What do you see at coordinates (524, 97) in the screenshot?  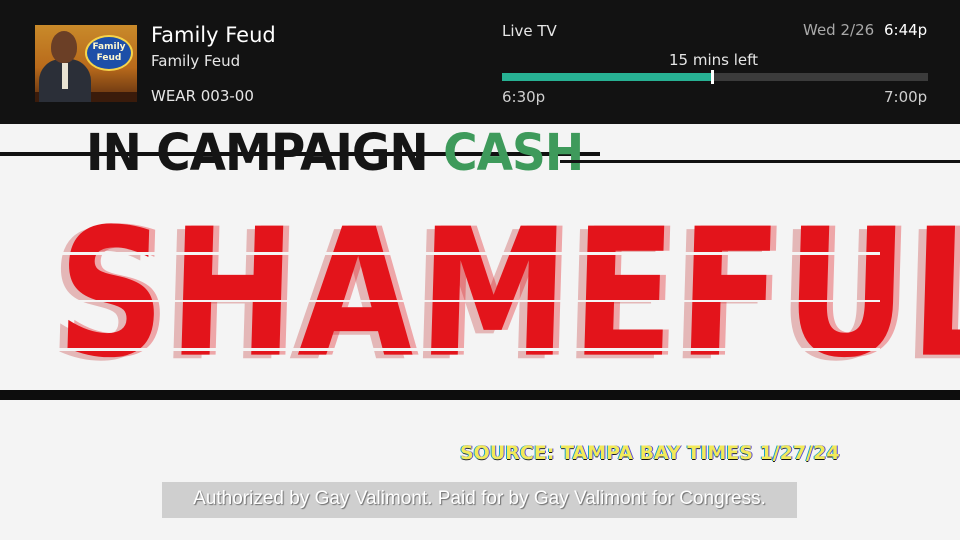 I see `program-start-time: 6:30p` at bounding box center [524, 97].